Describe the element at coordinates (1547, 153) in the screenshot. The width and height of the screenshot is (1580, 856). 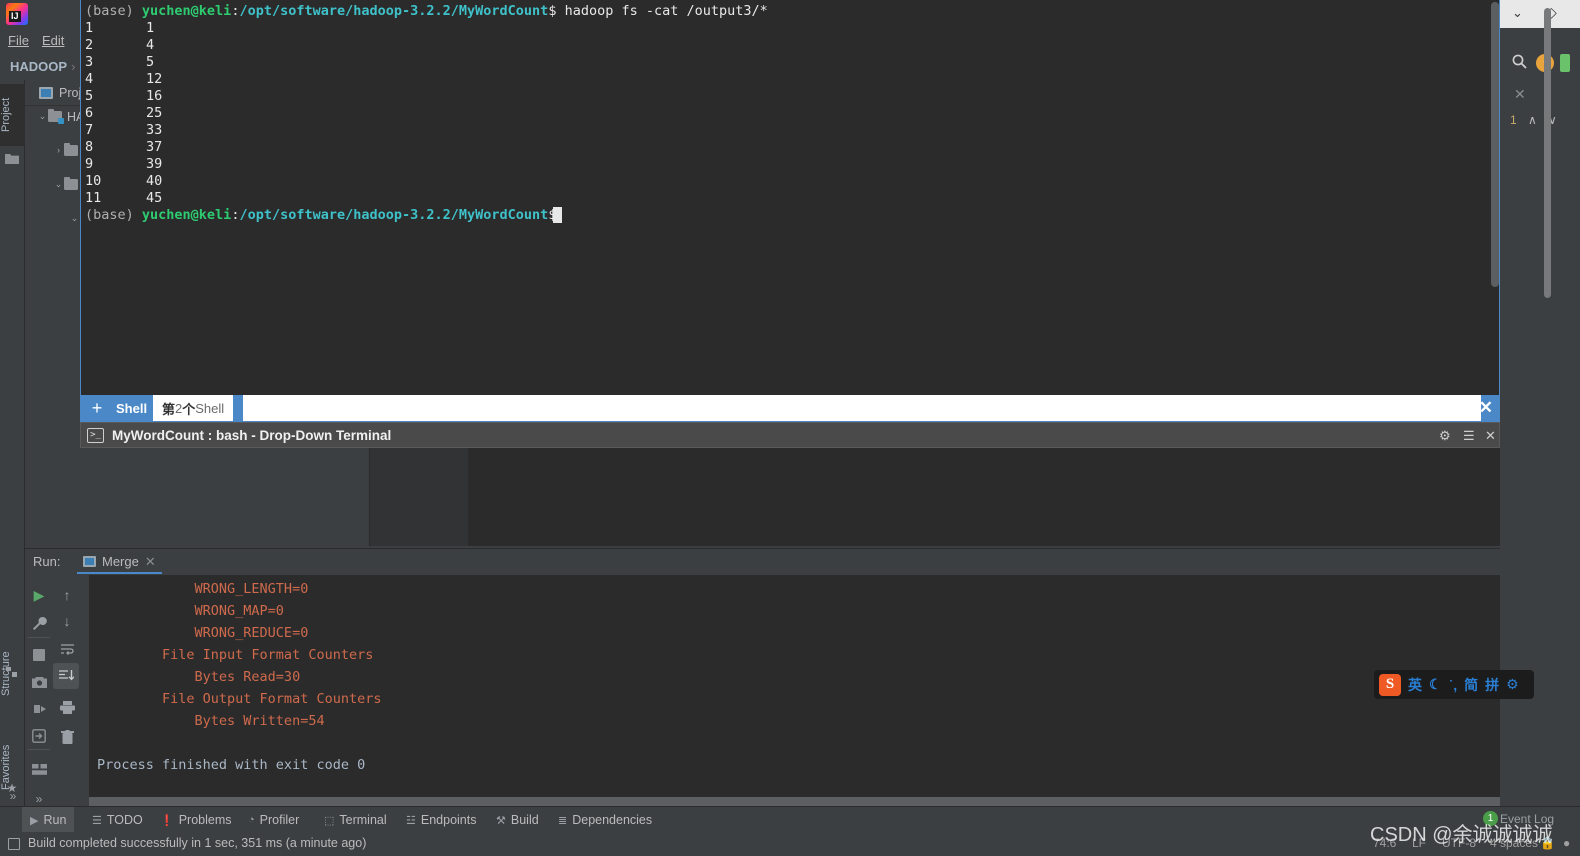
I see `editor-vertical-scrollbar` at that location.